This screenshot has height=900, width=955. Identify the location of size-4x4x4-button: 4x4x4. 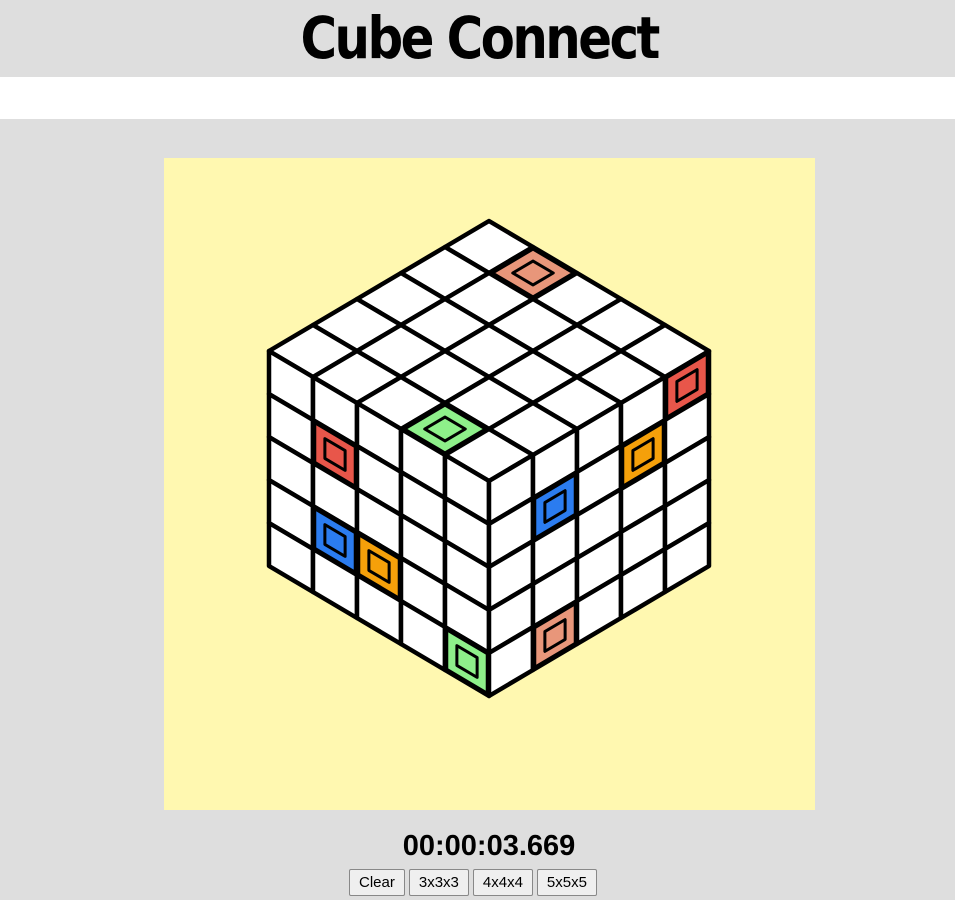
(502, 882).